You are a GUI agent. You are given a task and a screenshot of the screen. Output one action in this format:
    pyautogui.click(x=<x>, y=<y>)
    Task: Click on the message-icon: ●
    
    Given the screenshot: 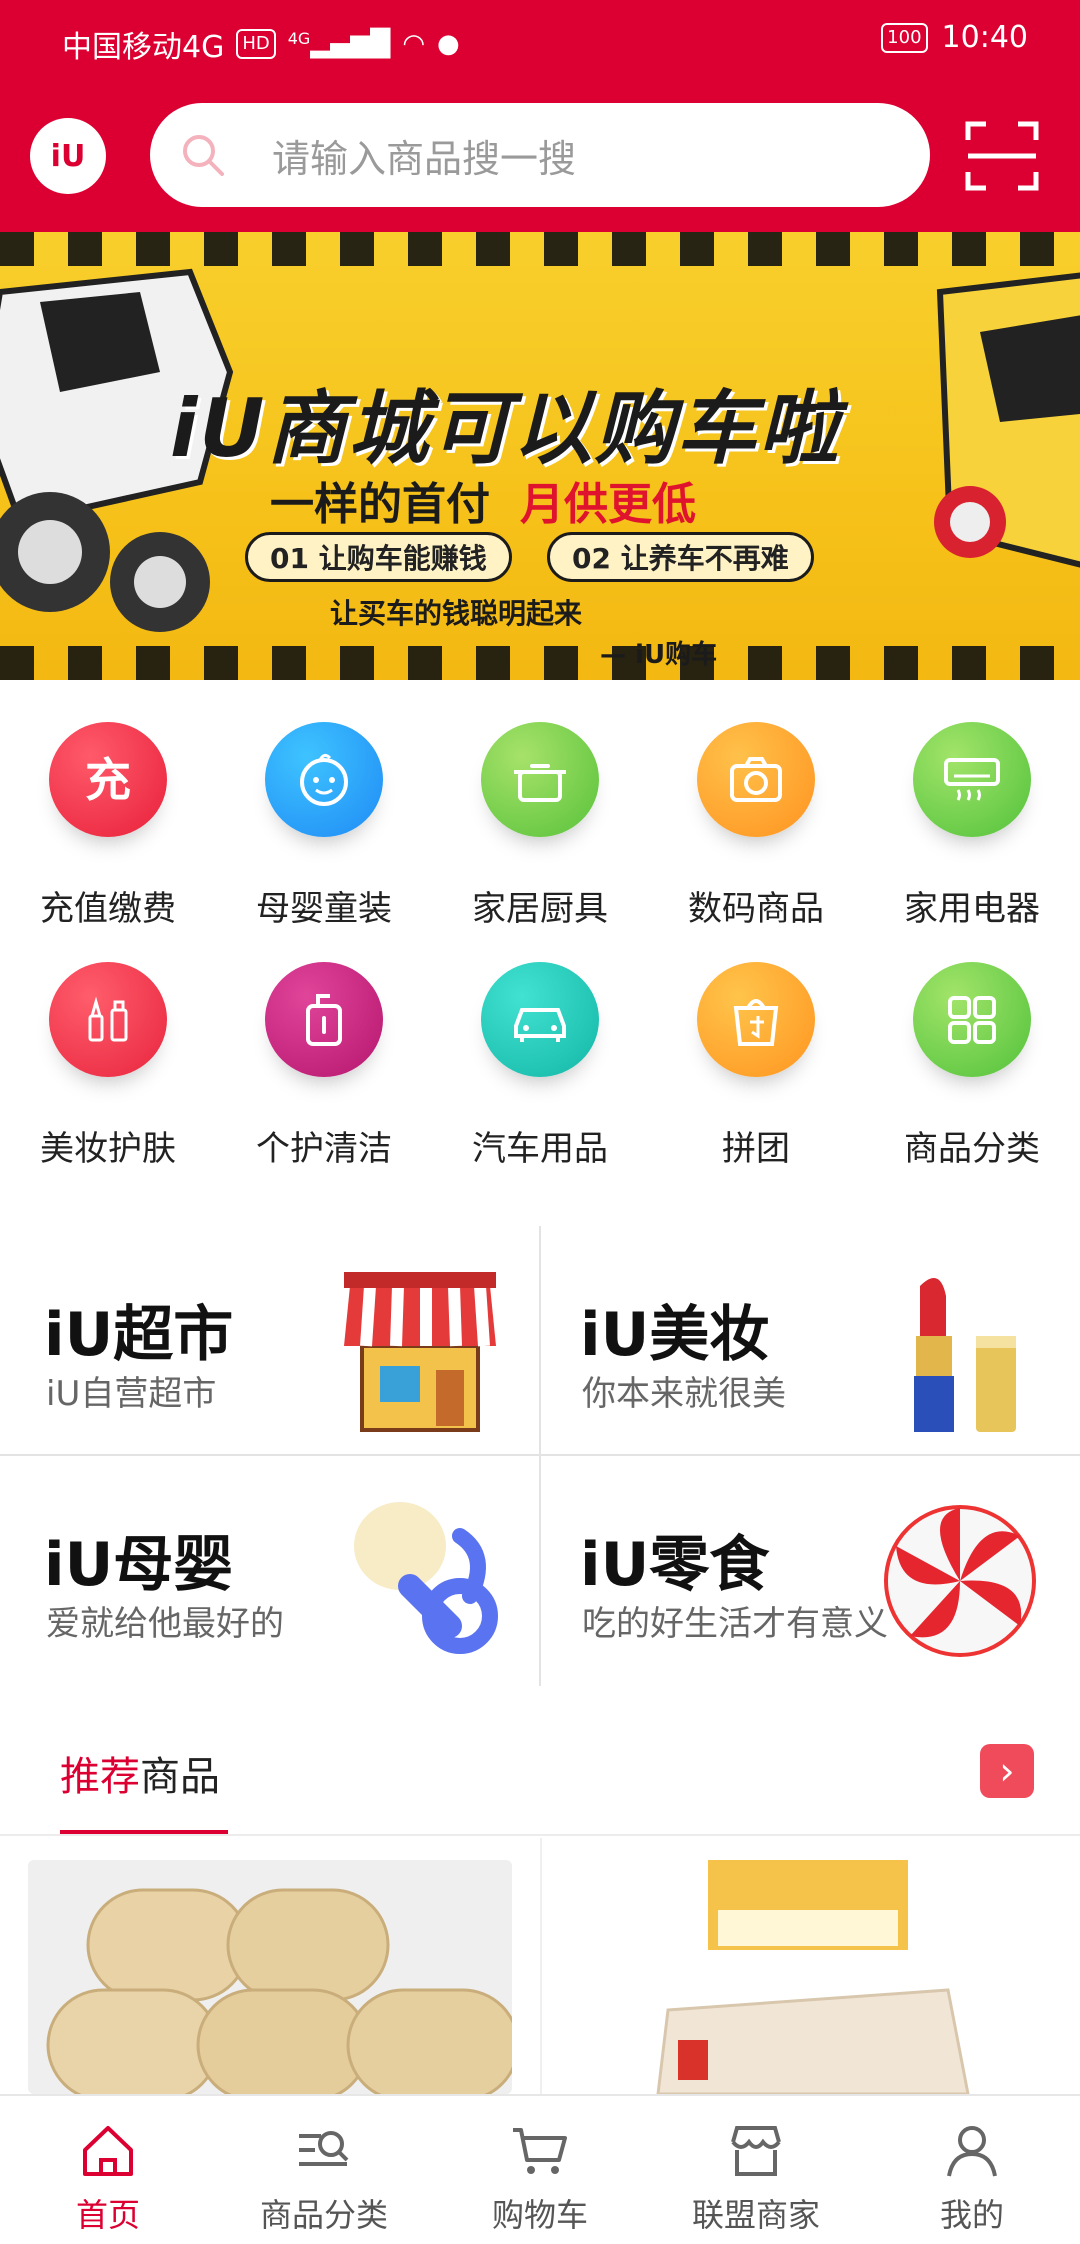 What is the action you would take?
    pyautogui.click(x=448, y=44)
    